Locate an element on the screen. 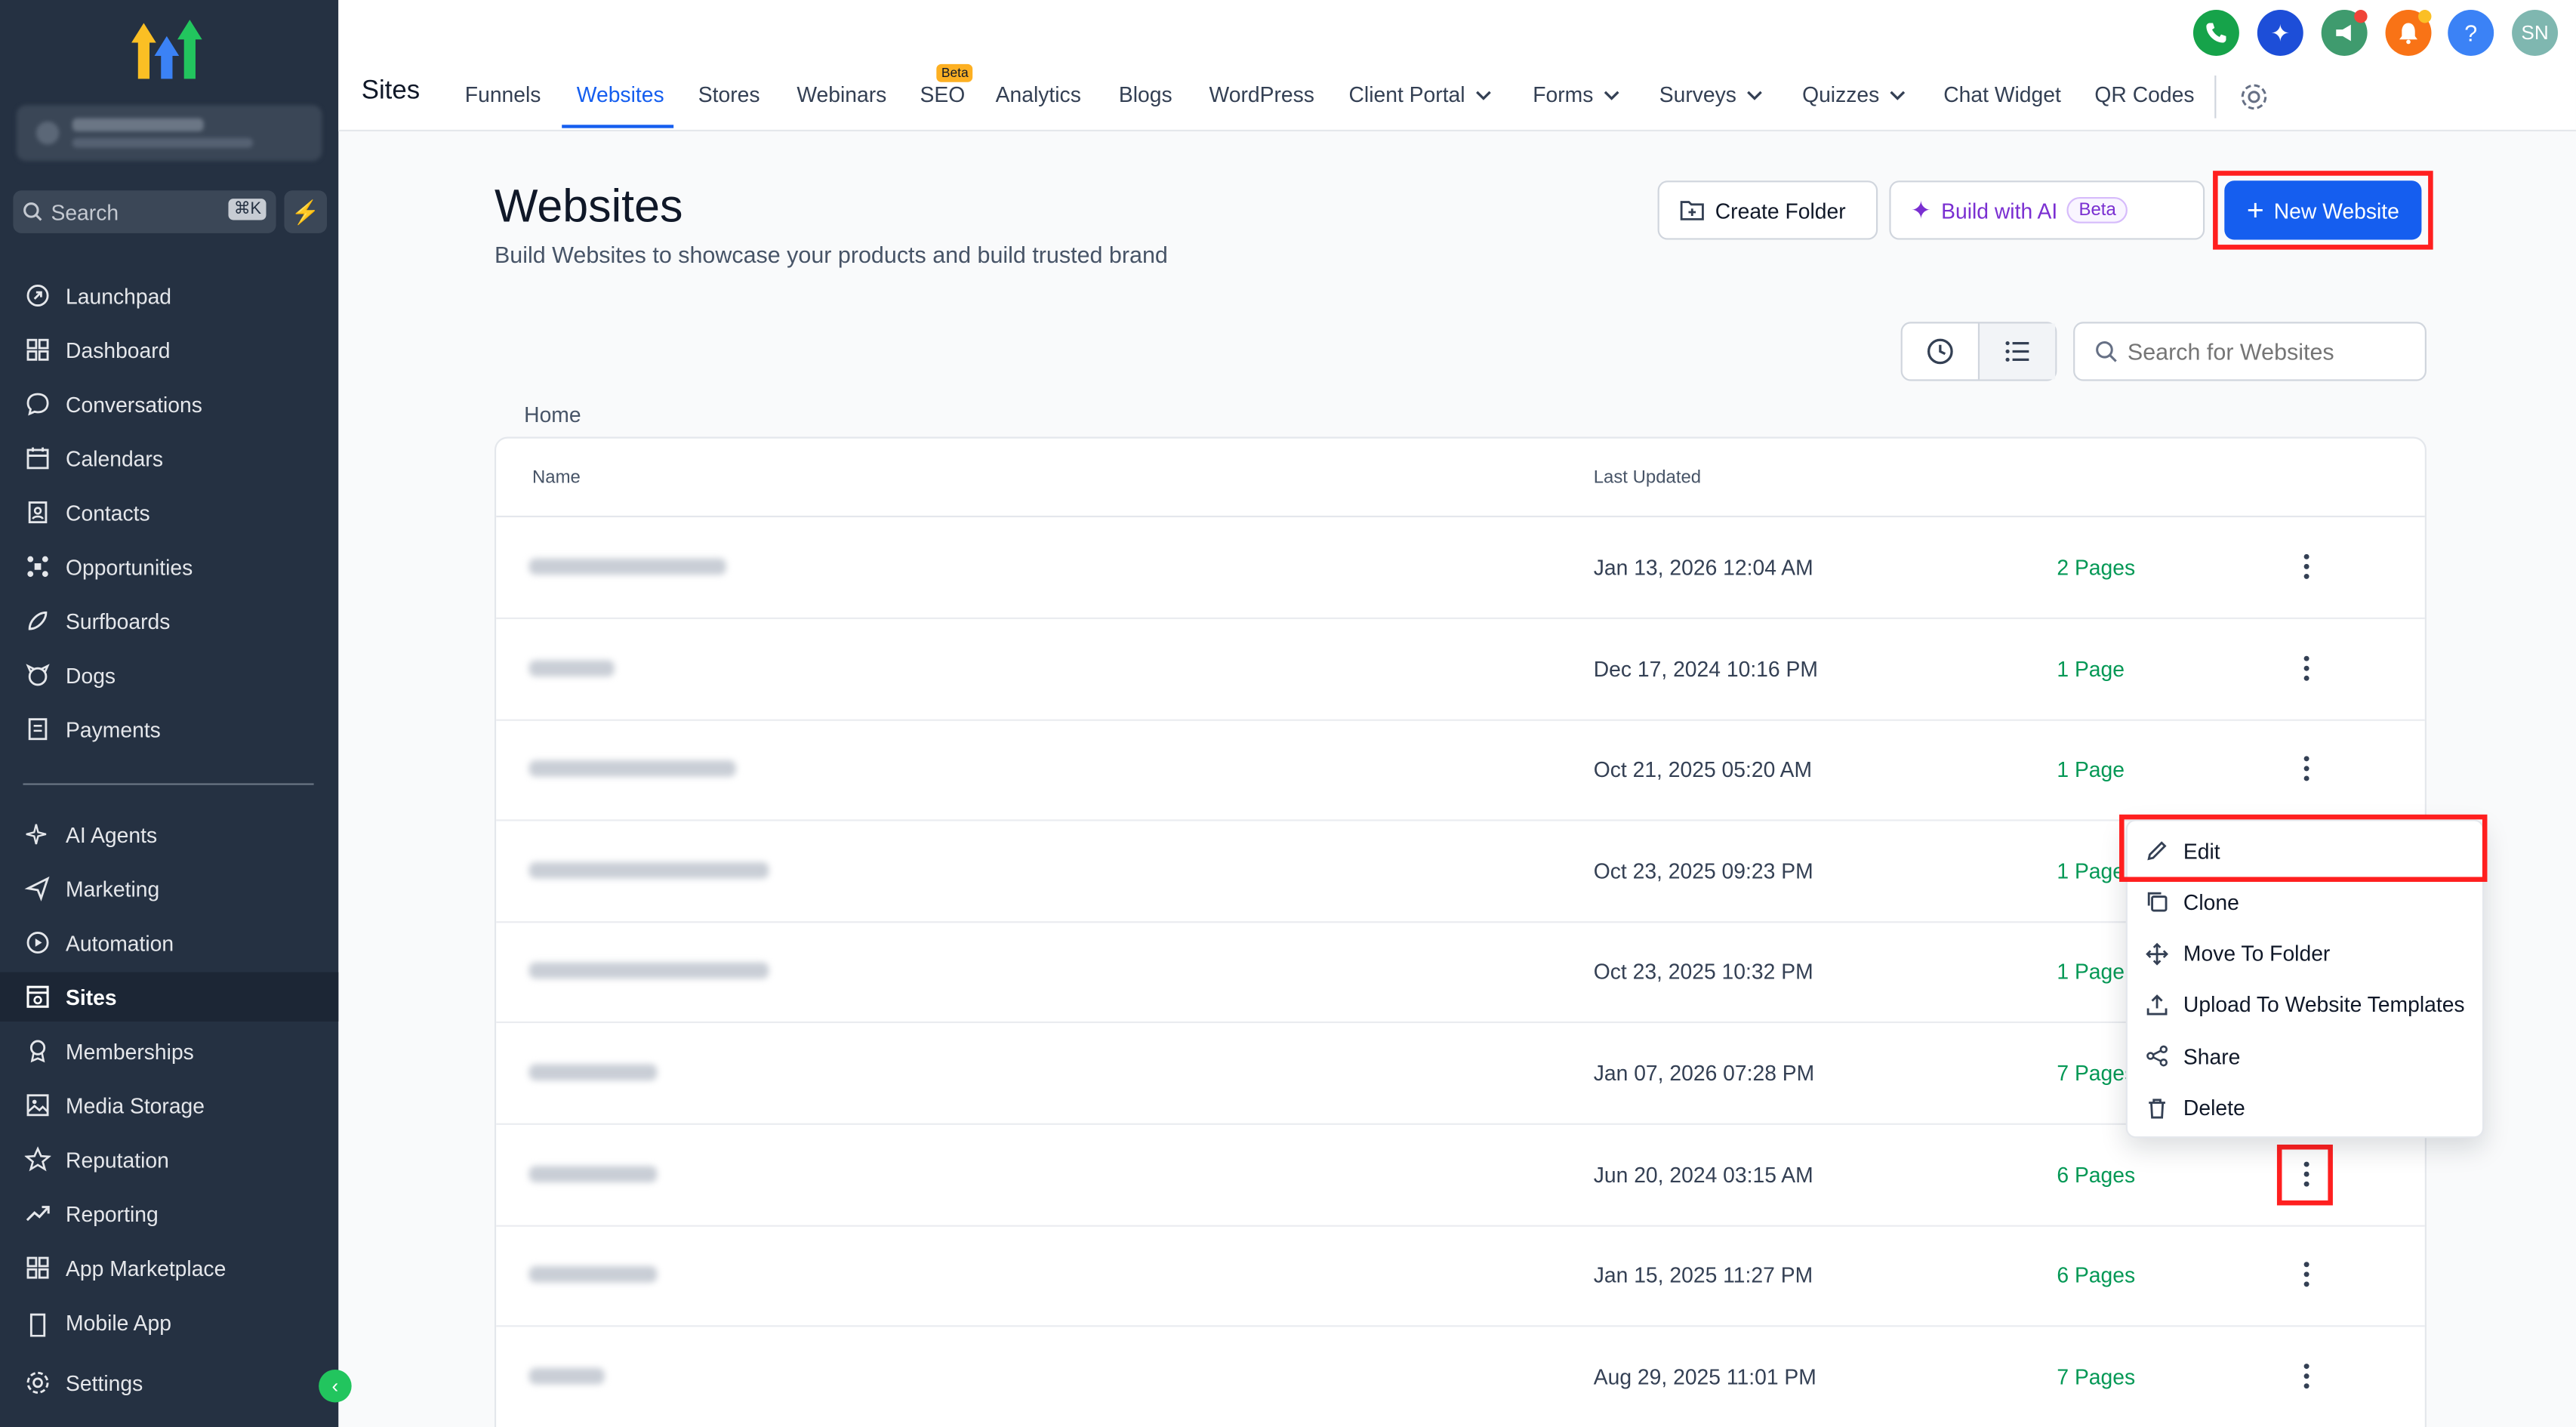 This screenshot has height=1427, width=2576. search-input is located at coordinates (2267, 351).